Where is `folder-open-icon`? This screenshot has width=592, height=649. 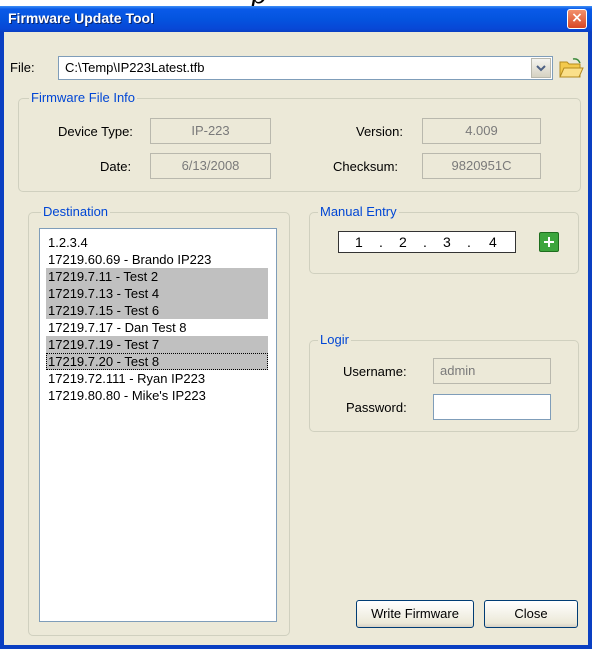 folder-open-icon is located at coordinates (571, 68).